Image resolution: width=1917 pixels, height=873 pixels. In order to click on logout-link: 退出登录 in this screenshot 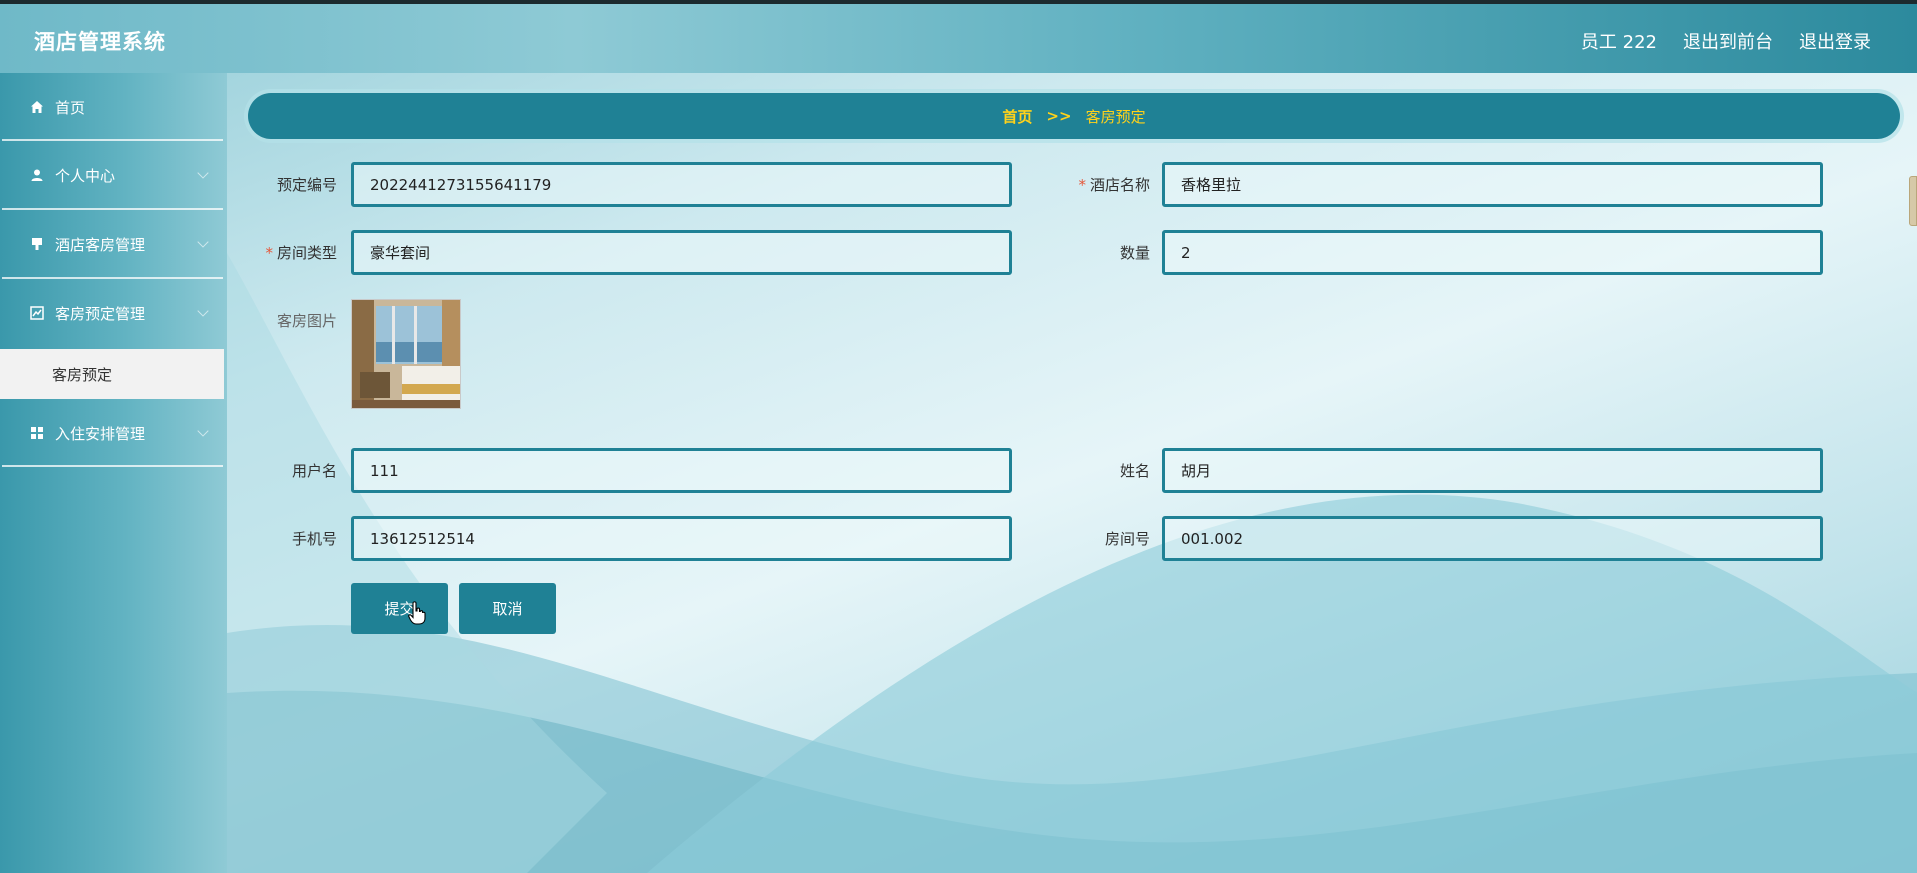, I will do `click(1835, 41)`.